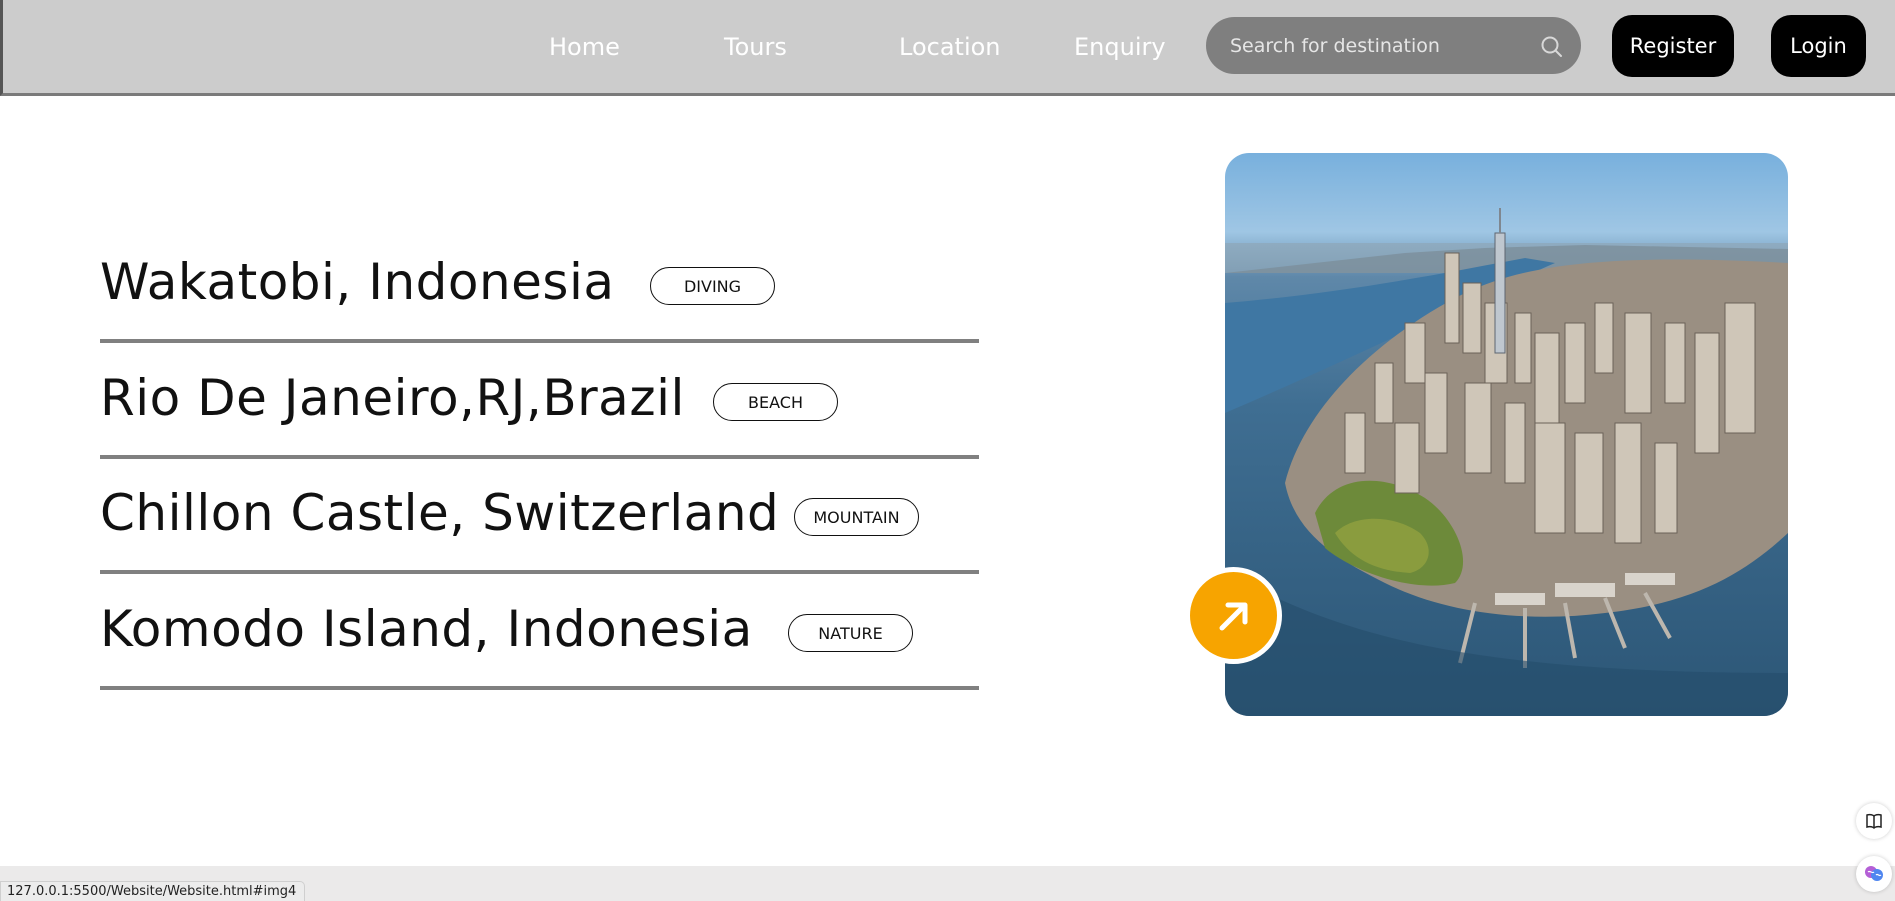 The width and height of the screenshot is (1895, 901). I want to click on destination-row: Wakatobi, Indonesia DIVING, so click(539, 285).